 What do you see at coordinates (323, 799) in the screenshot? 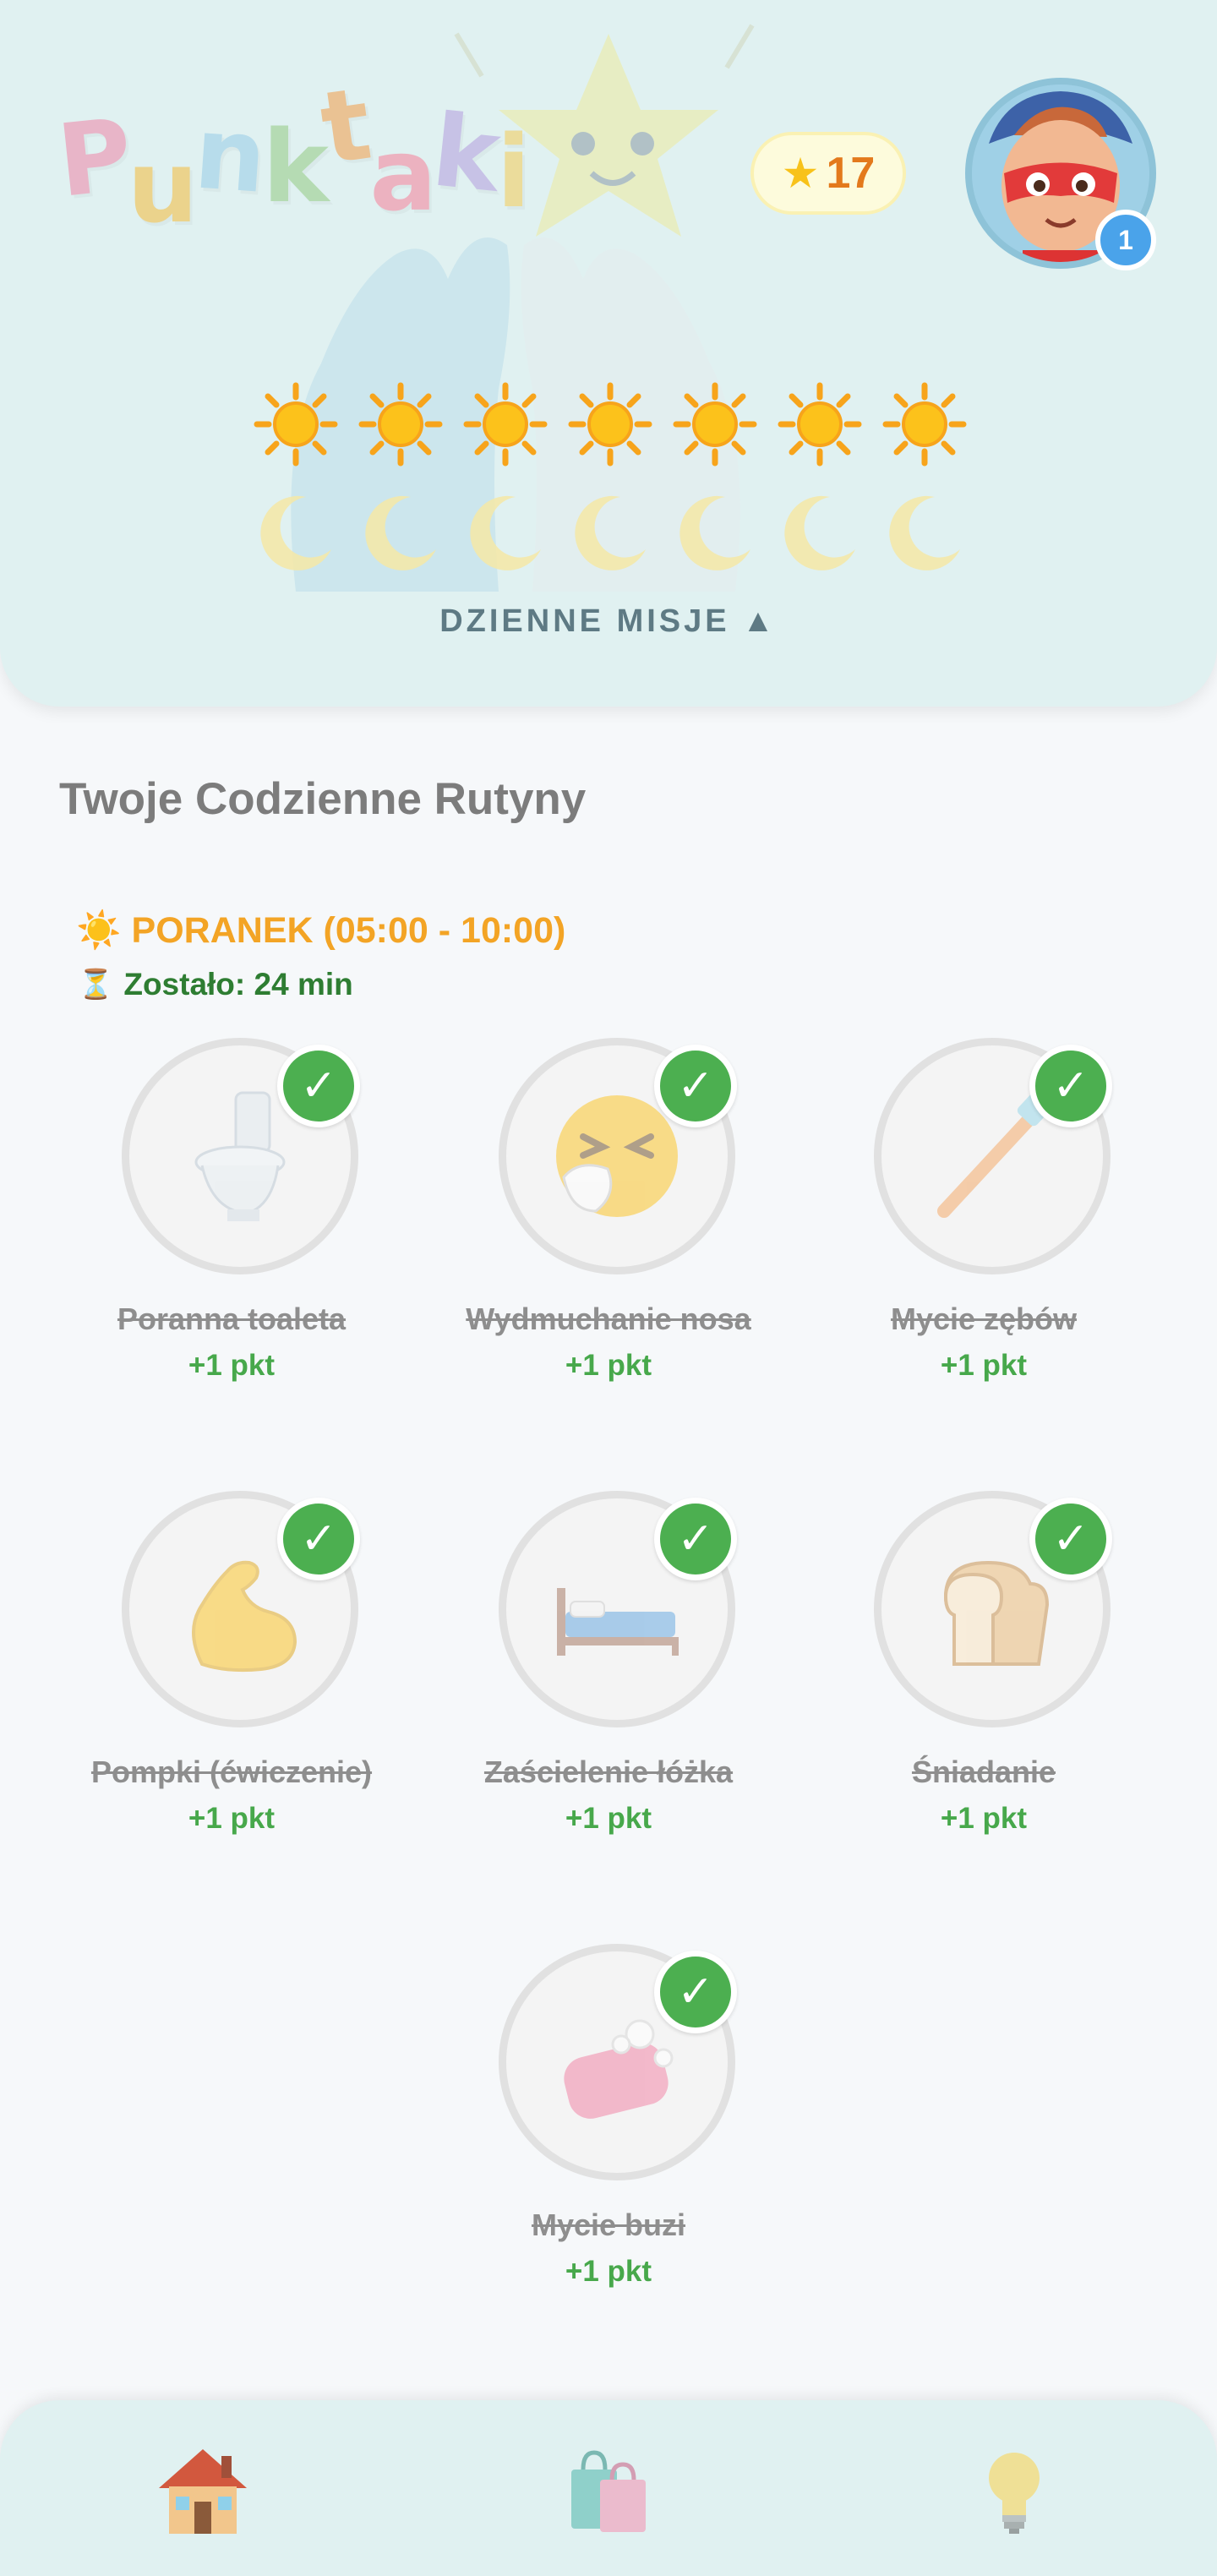
I see `section-title: Twoje Codzienne Rutyny` at bounding box center [323, 799].